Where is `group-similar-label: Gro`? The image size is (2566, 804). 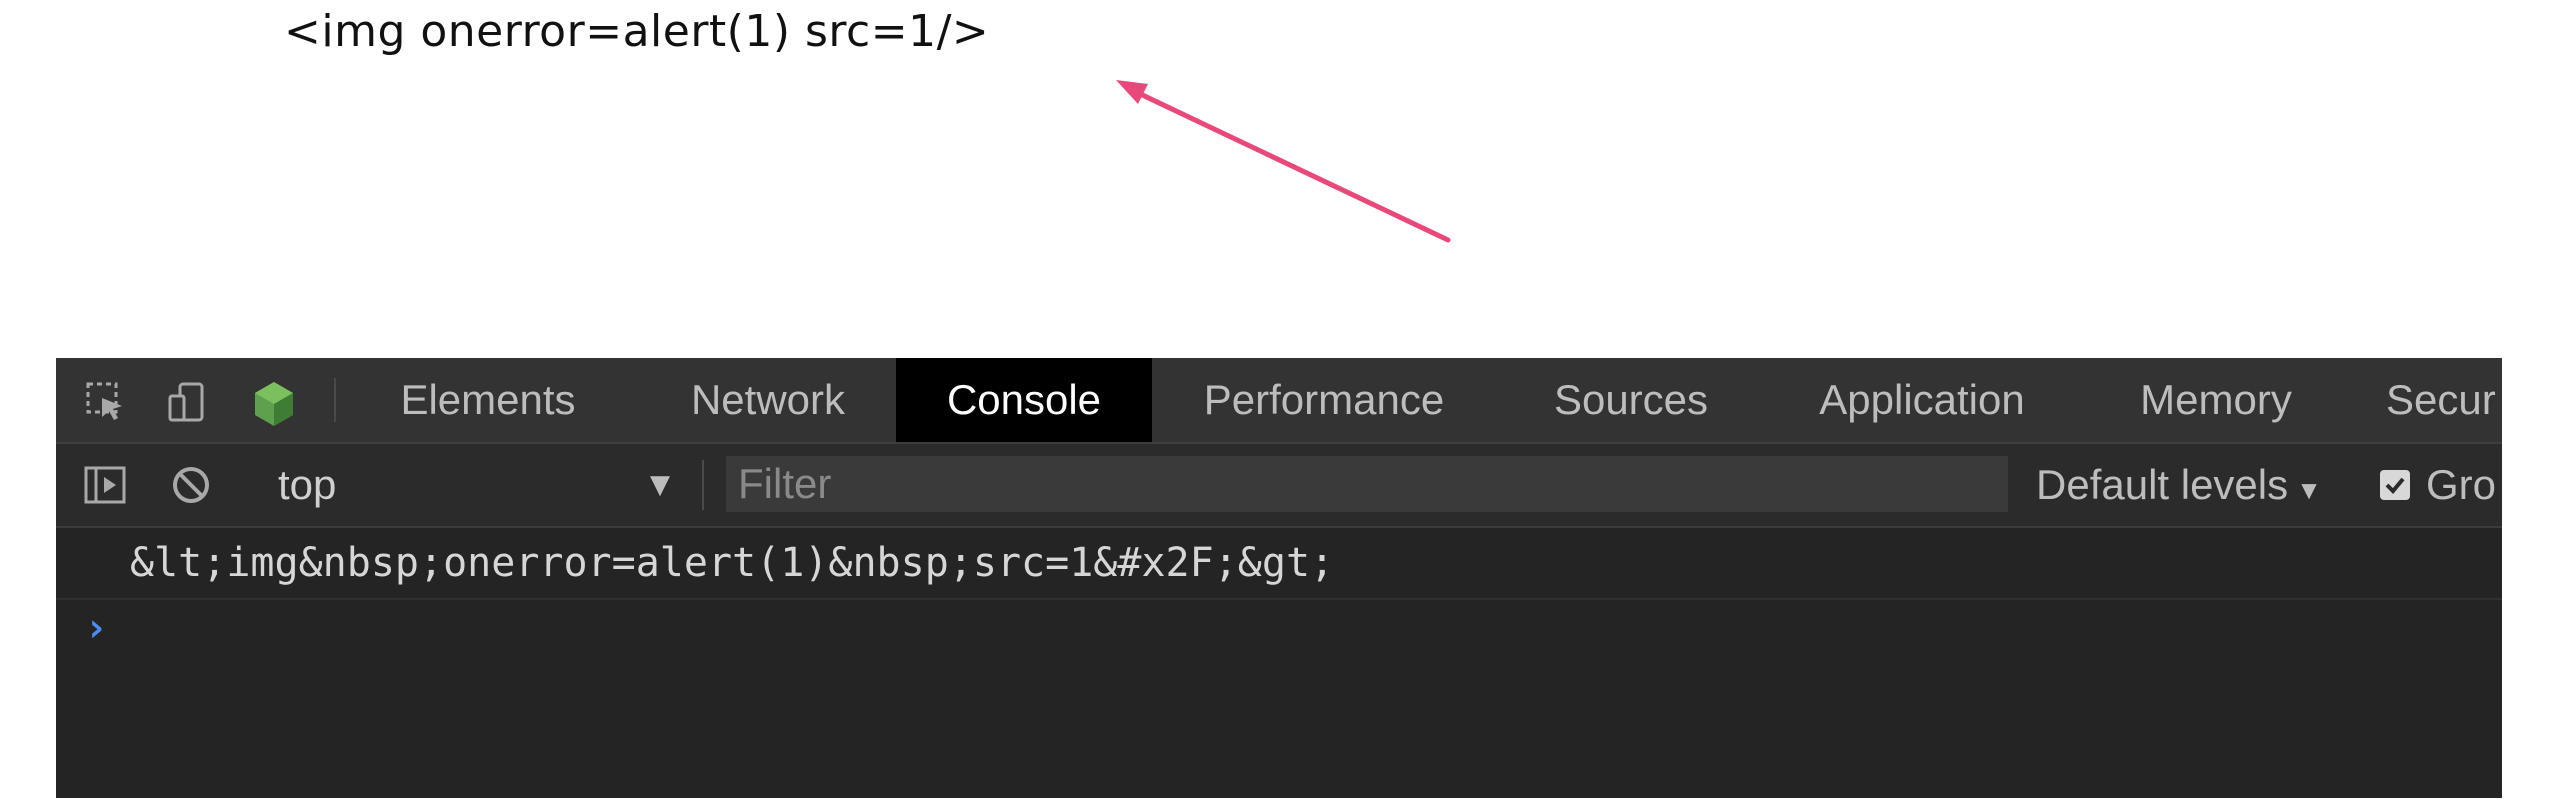
group-similar-label: Gro is located at coordinates (2461, 484).